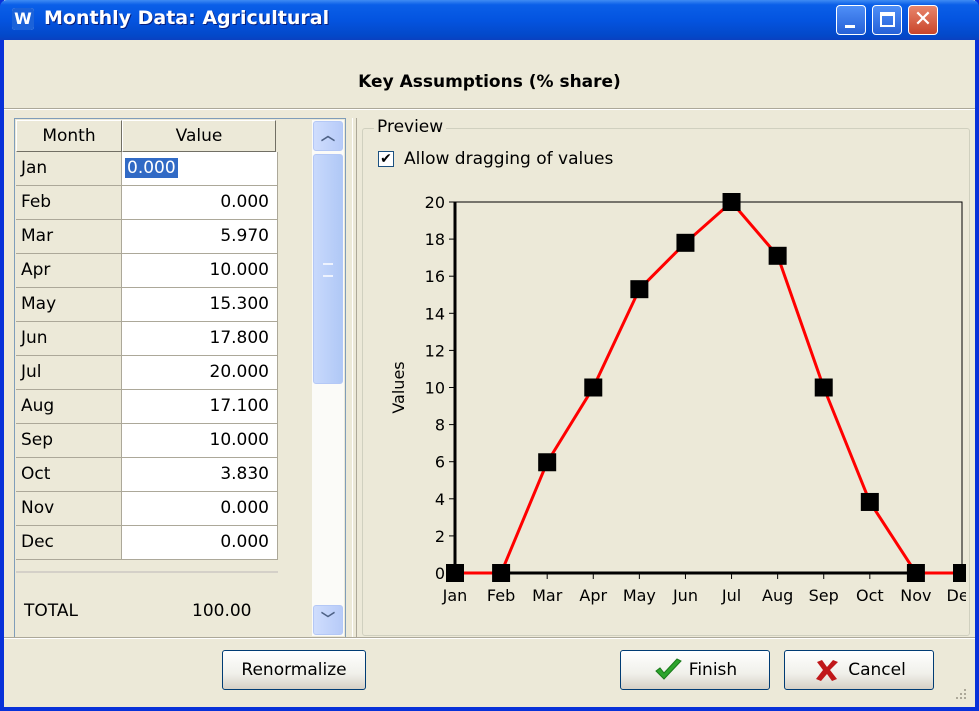 The image size is (979, 711). What do you see at coordinates (435, 276) in the screenshot?
I see `y-tick-label: 16` at bounding box center [435, 276].